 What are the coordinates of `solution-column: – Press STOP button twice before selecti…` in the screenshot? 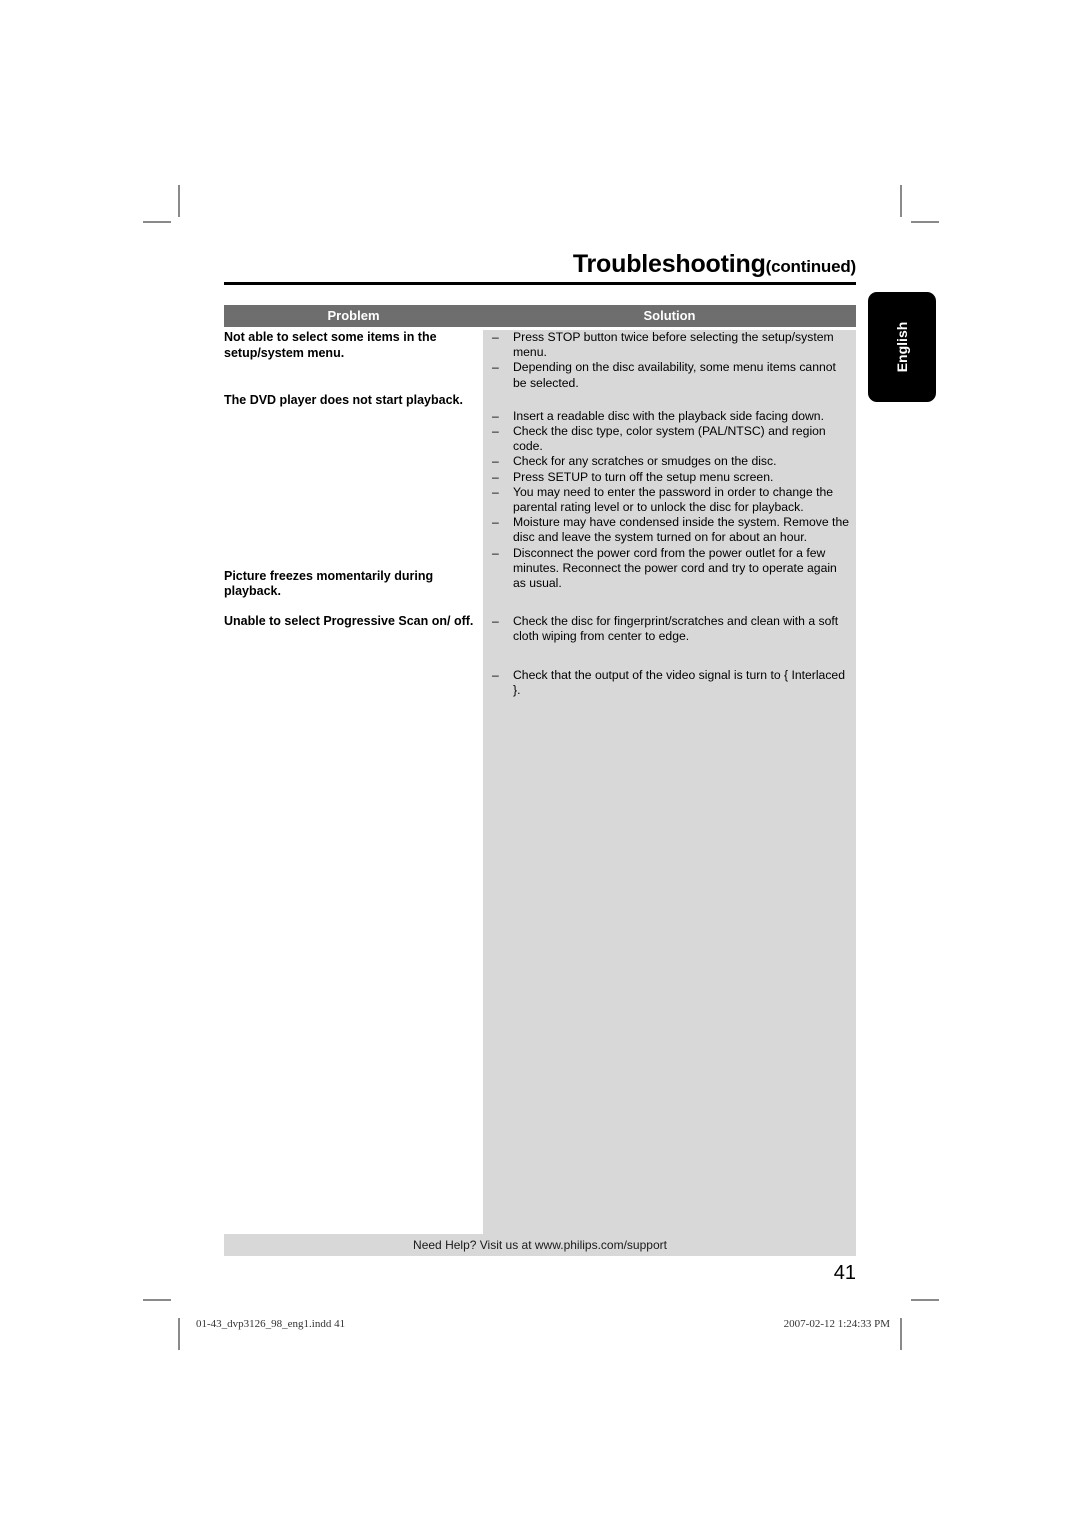 It's located at (671, 514).